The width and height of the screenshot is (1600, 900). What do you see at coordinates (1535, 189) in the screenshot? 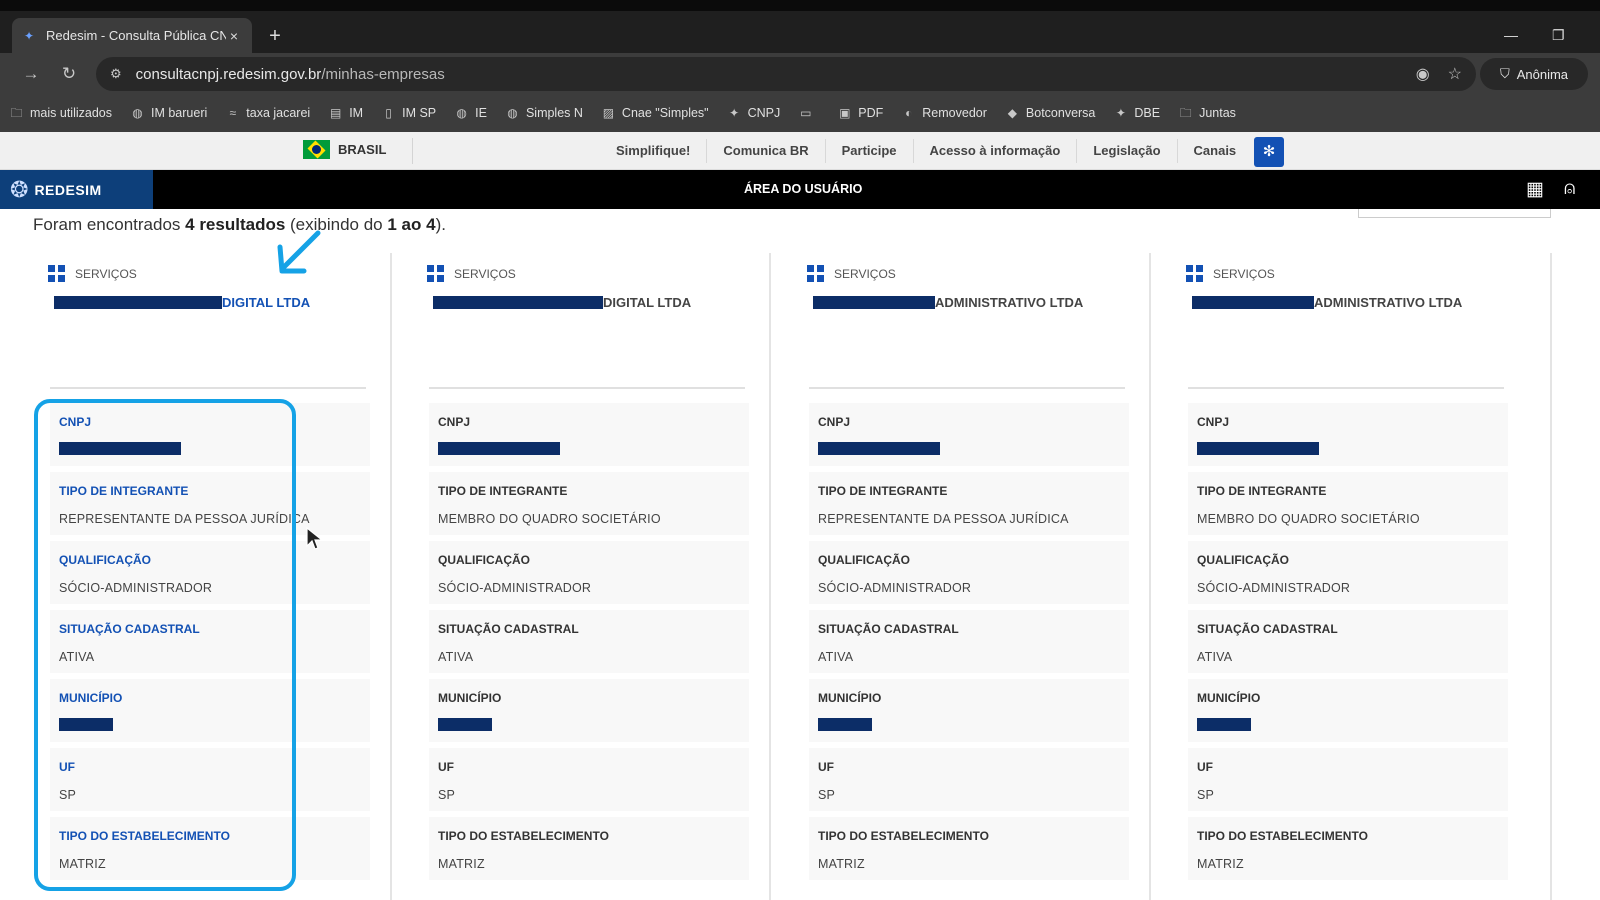
I see `apps-grid-icon: ▦` at bounding box center [1535, 189].